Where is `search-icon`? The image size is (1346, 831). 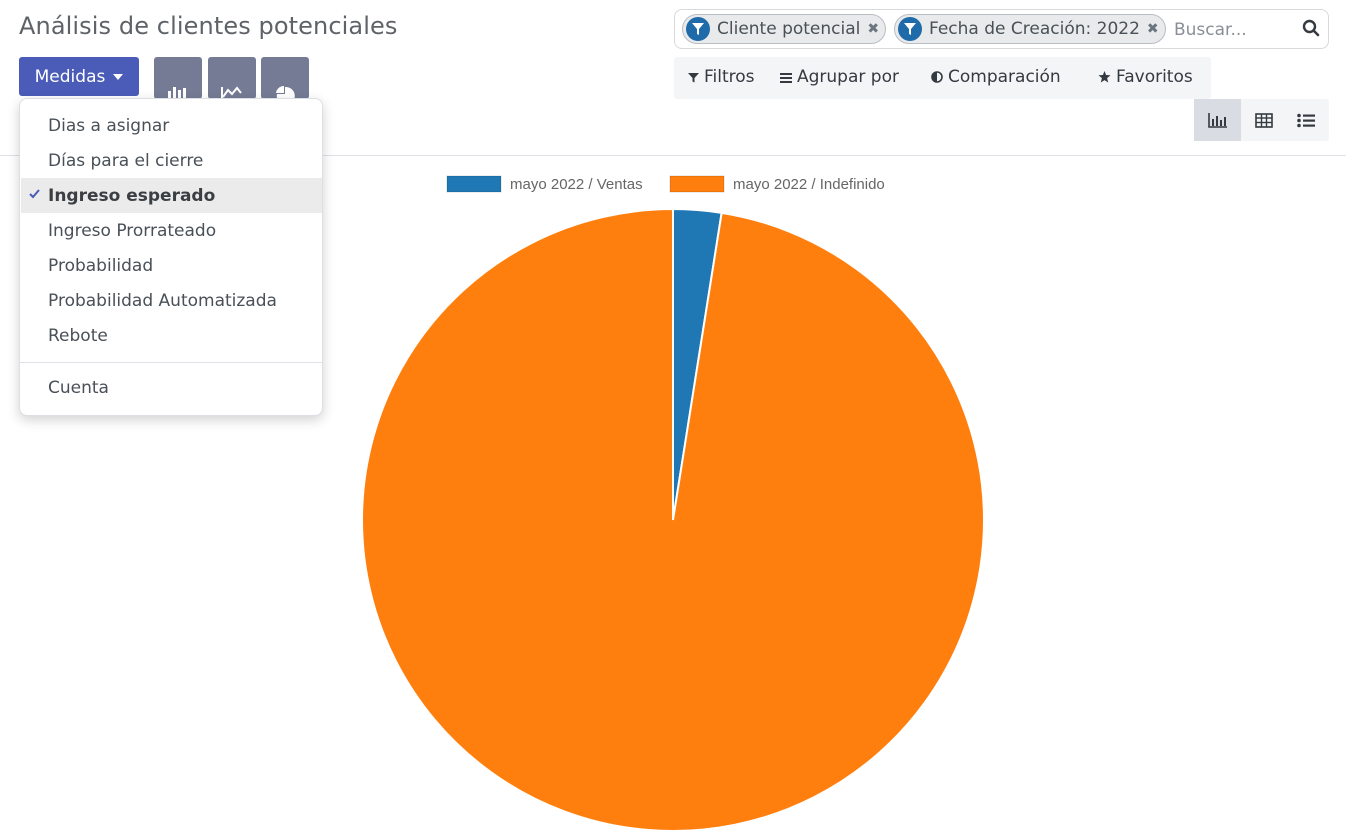 search-icon is located at coordinates (1311, 30).